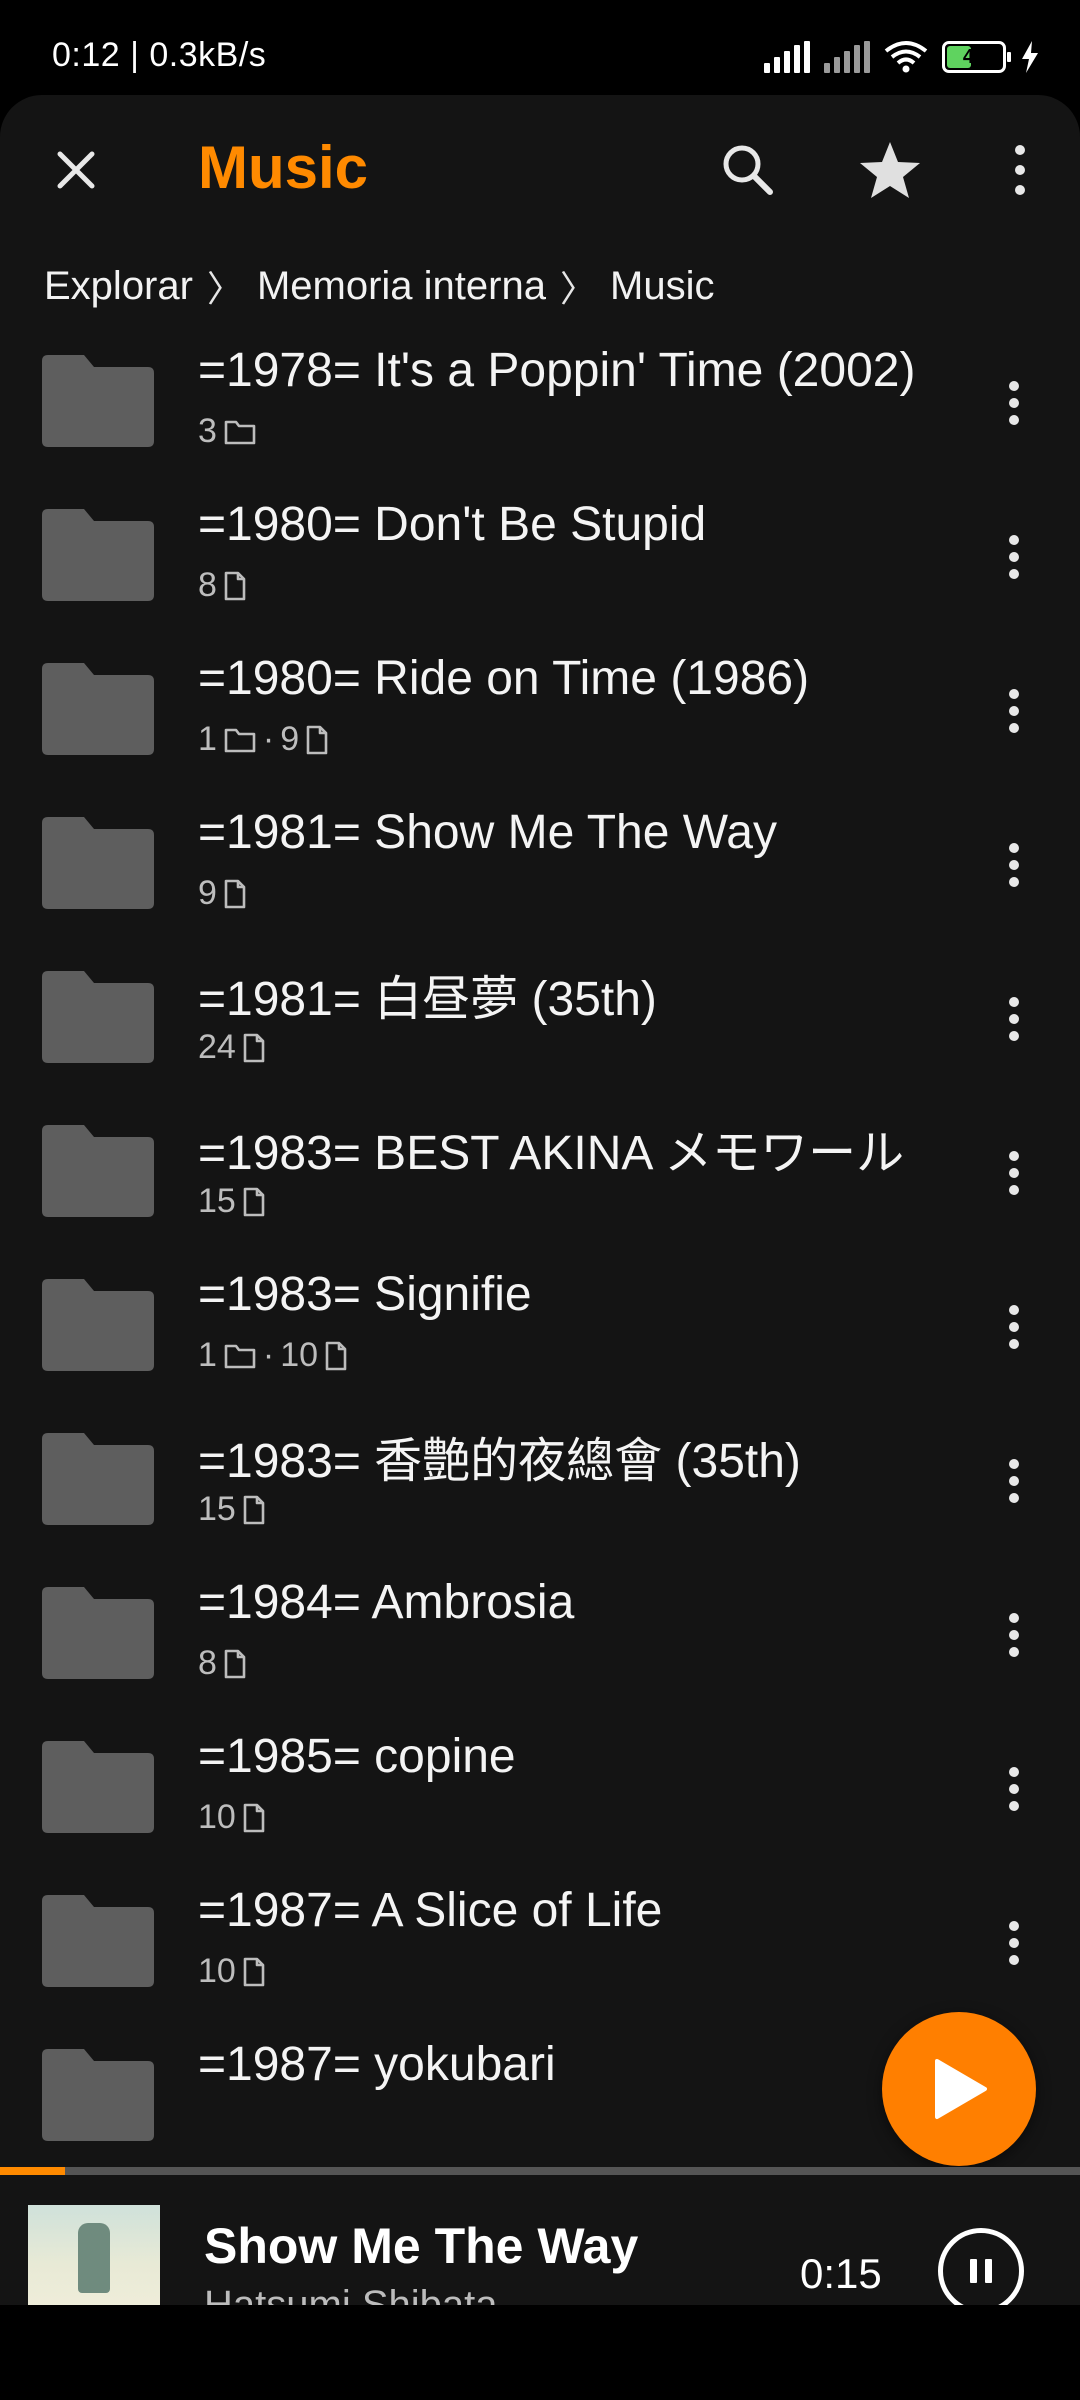  I want to click on play-all-button, so click(959, 2089).